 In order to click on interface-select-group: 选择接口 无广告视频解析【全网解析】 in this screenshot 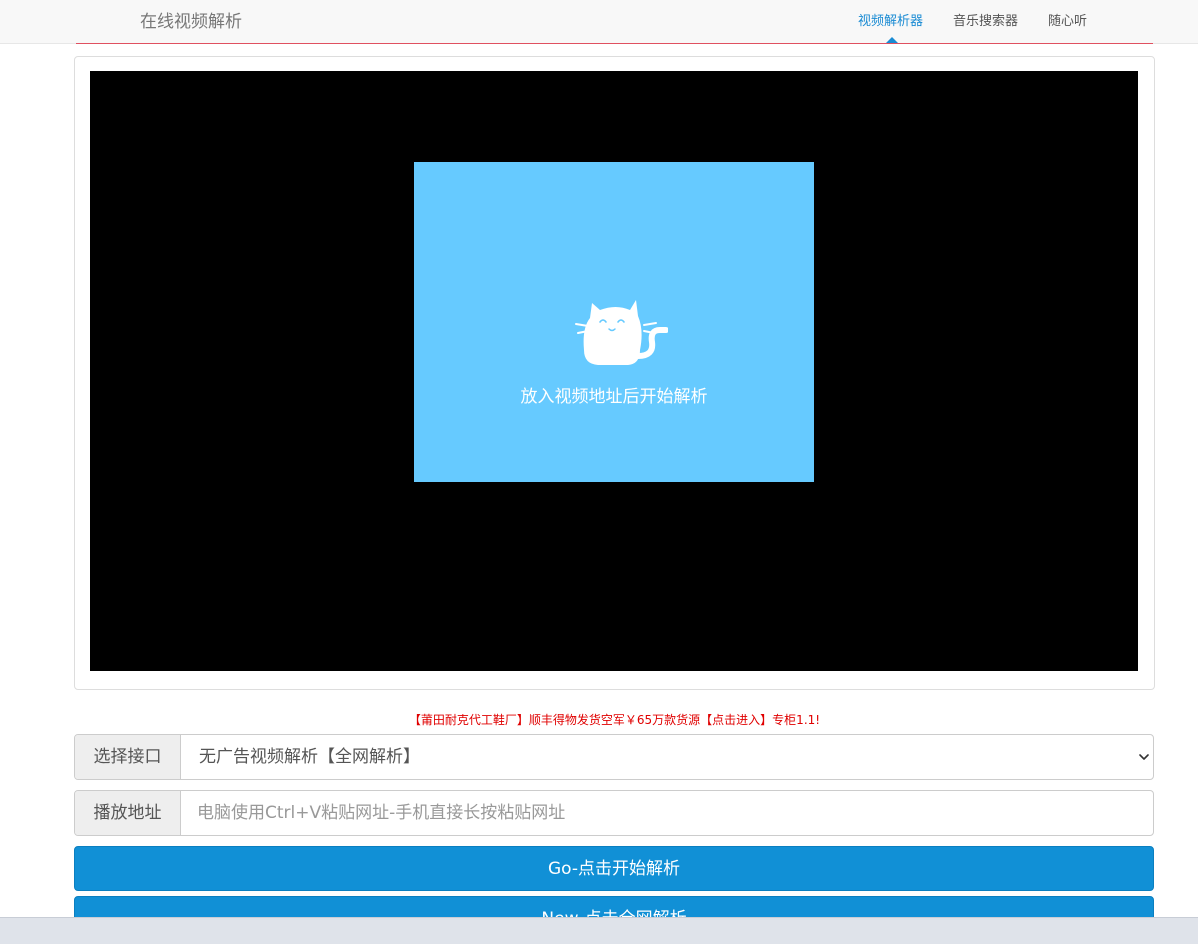, I will do `click(614, 757)`.